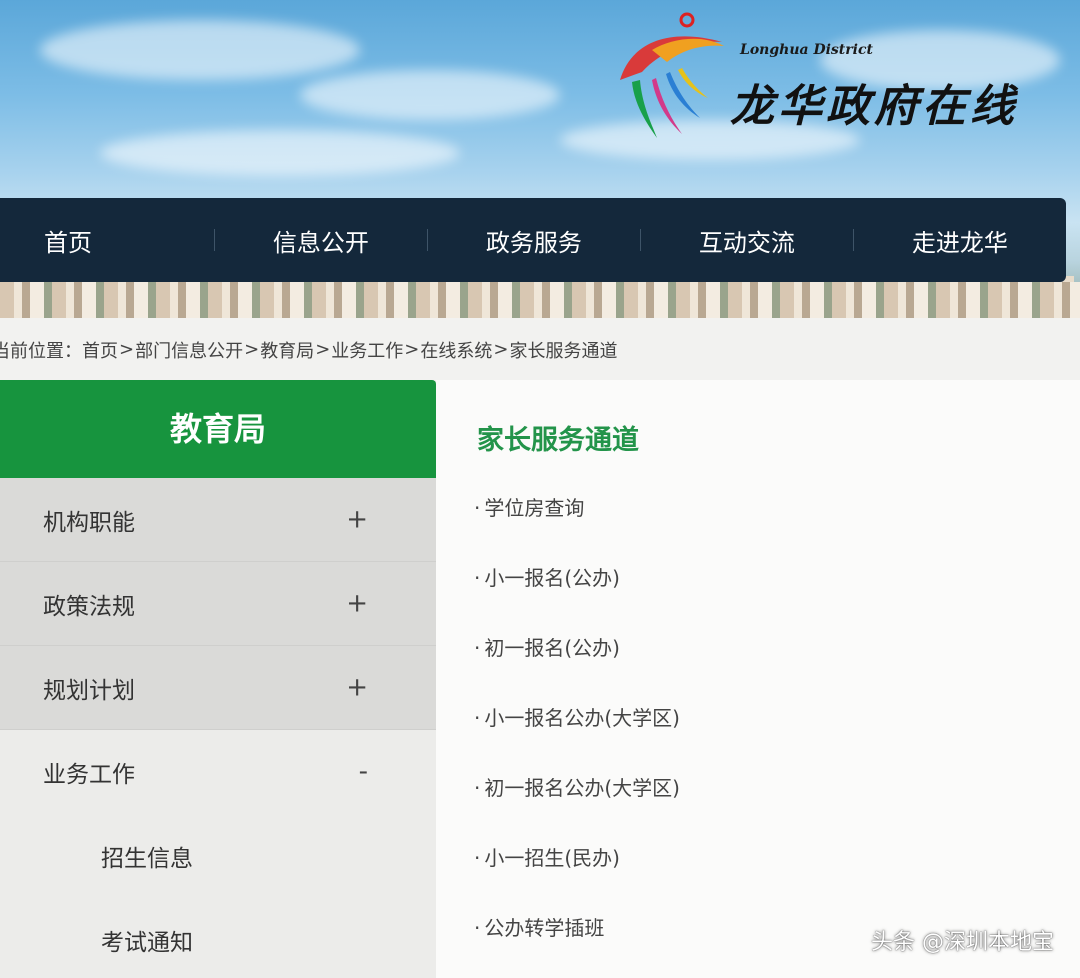  What do you see at coordinates (672, 75) in the screenshot?
I see `longhua-emblem-icon` at bounding box center [672, 75].